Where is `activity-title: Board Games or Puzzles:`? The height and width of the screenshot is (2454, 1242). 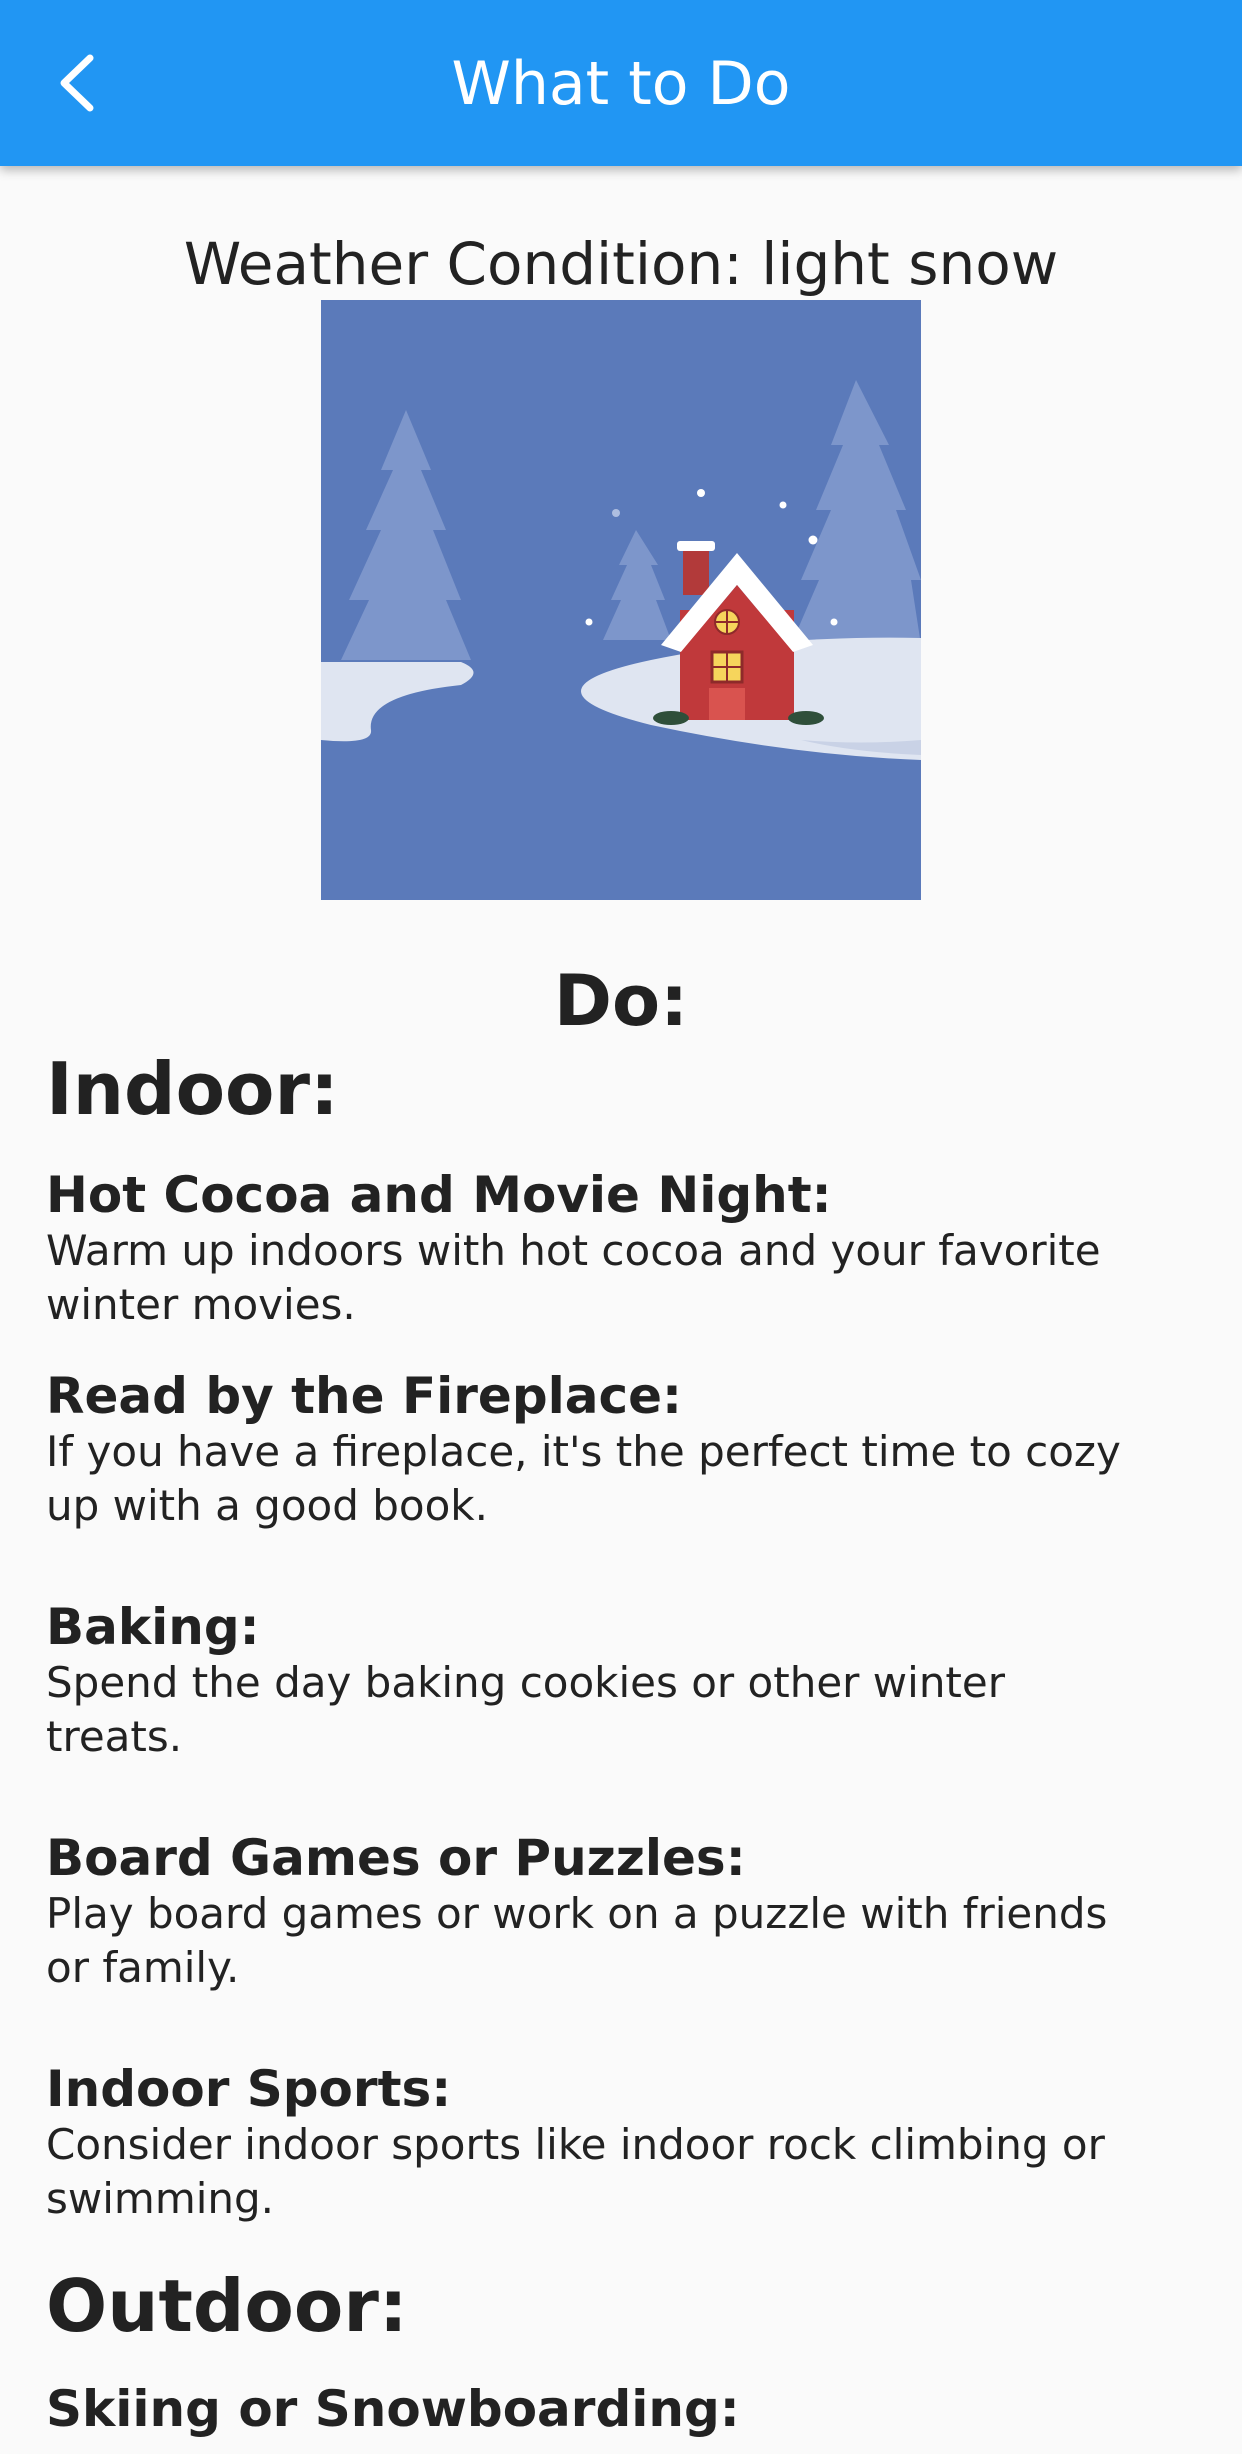
activity-title: Board Games or Puzzles: is located at coordinates (396, 1858).